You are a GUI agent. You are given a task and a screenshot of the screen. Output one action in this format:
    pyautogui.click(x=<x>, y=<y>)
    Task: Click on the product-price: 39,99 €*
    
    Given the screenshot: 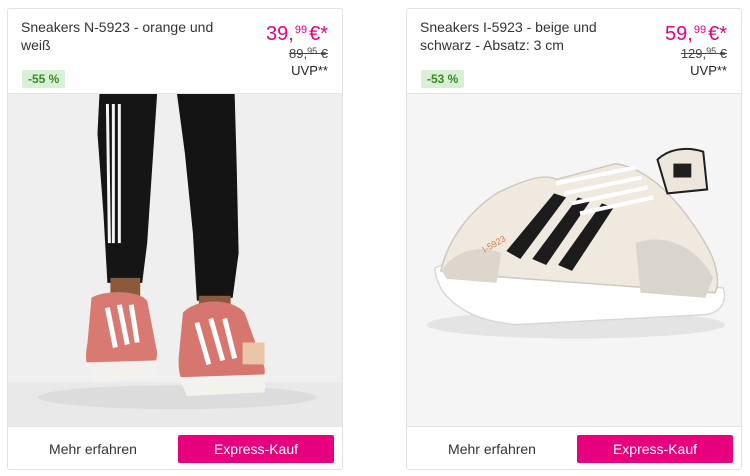 What is the action you would take?
    pyautogui.click(x=297, y=32)
    